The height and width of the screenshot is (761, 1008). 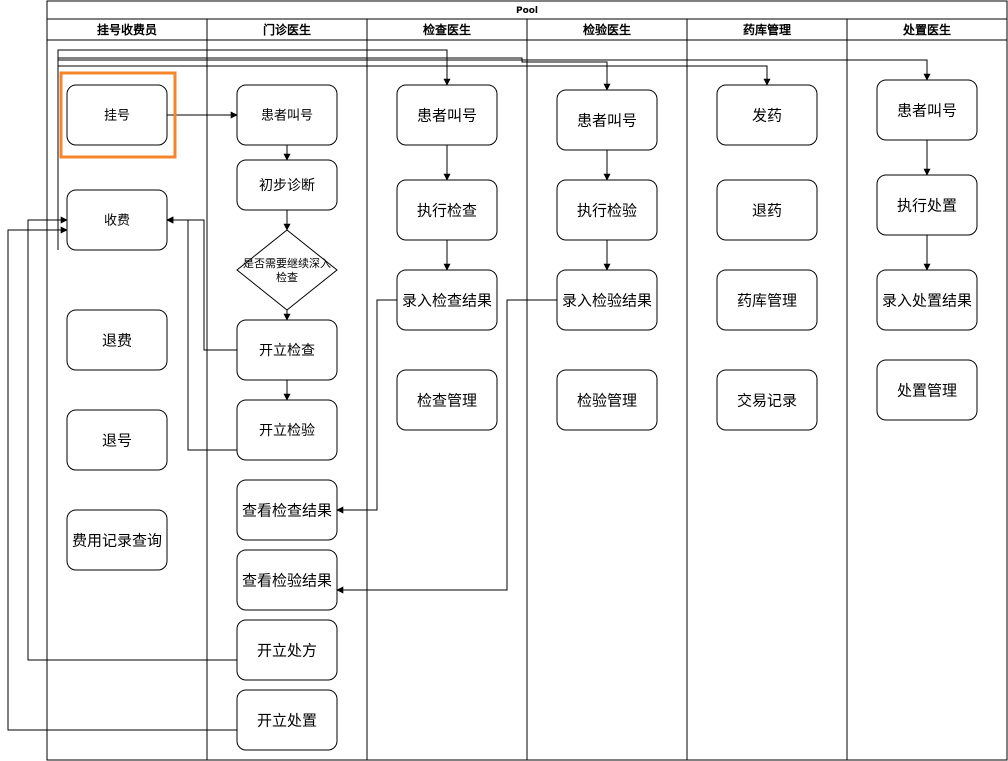 I want to click on node-exam-call: 患者叫号, so click(x=447, y=115).